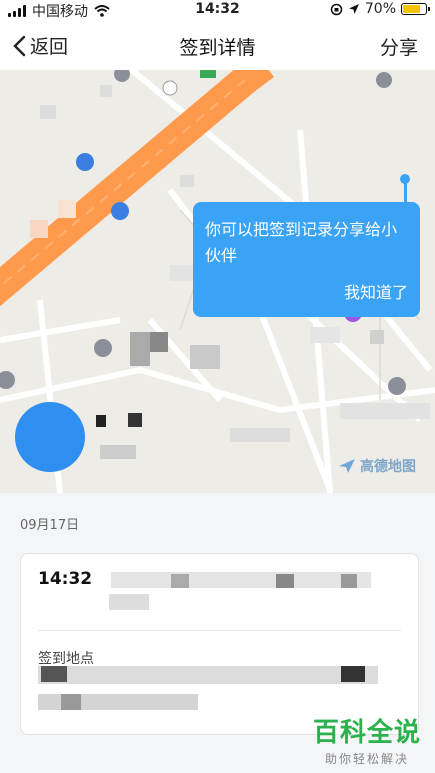 Image resolution: width=435 pixels, height=773 pixels. What do you see at coordinates (380, 9) in the screenshot?
I see `battery-percent: 70%` at bounding box center [380, 9].